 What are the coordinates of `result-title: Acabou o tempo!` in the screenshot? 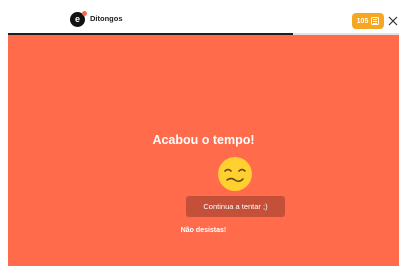 It's located at (203, 140).